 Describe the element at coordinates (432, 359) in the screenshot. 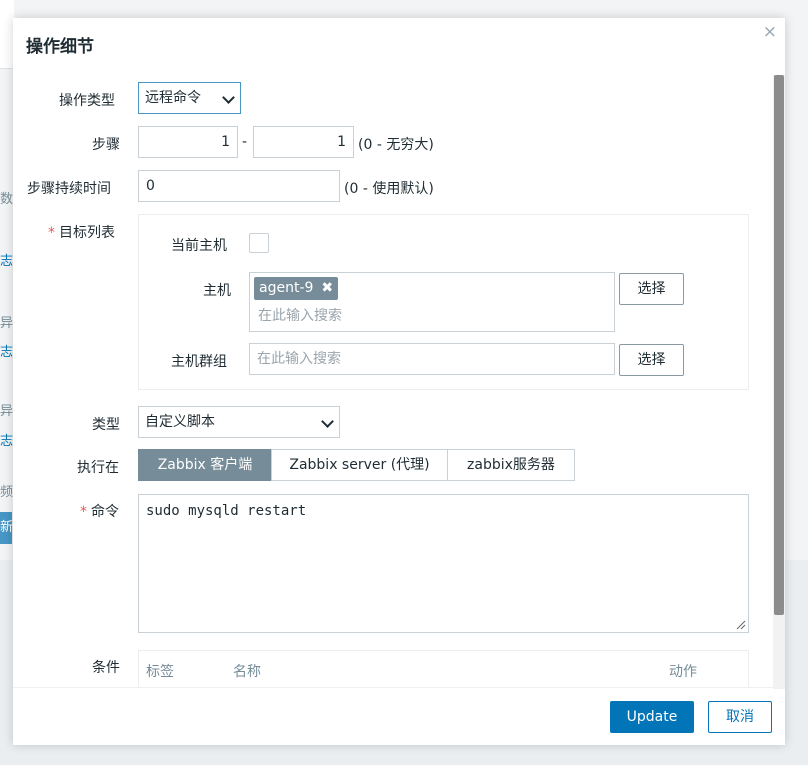

I see `hostgroup-search-input: 在此输入搜索` at that location.